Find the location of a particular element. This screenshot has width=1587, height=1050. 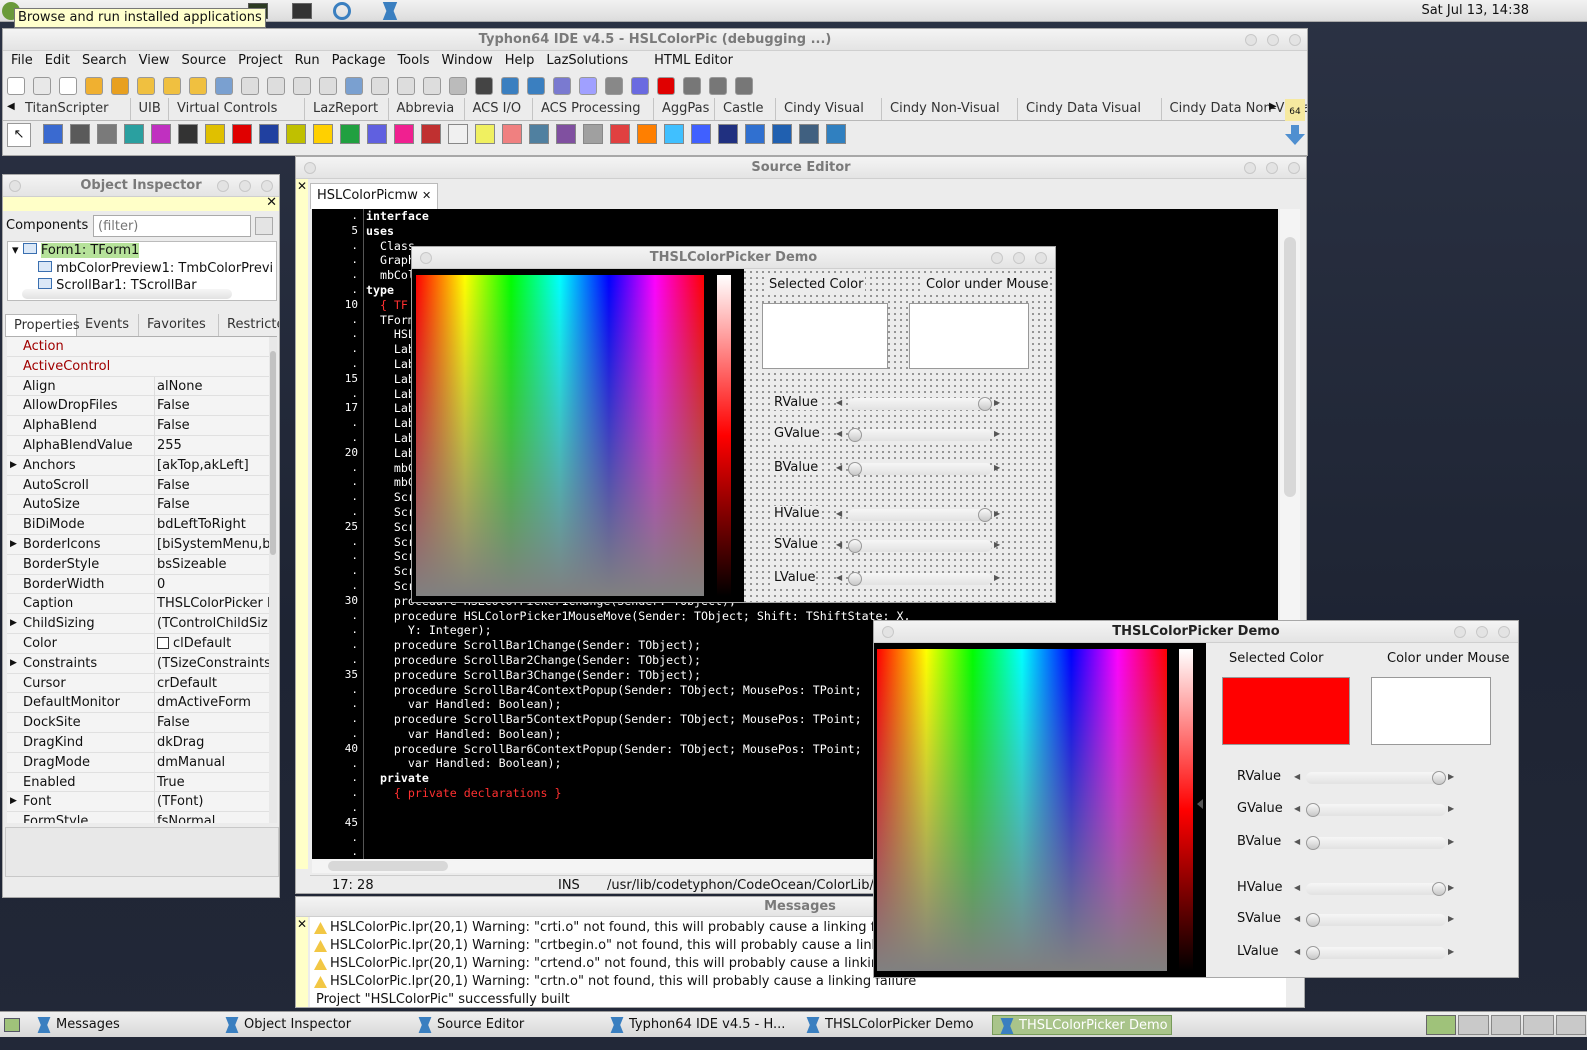

property-value: (TSizeConstraints) is located at coordinates (211, 663).